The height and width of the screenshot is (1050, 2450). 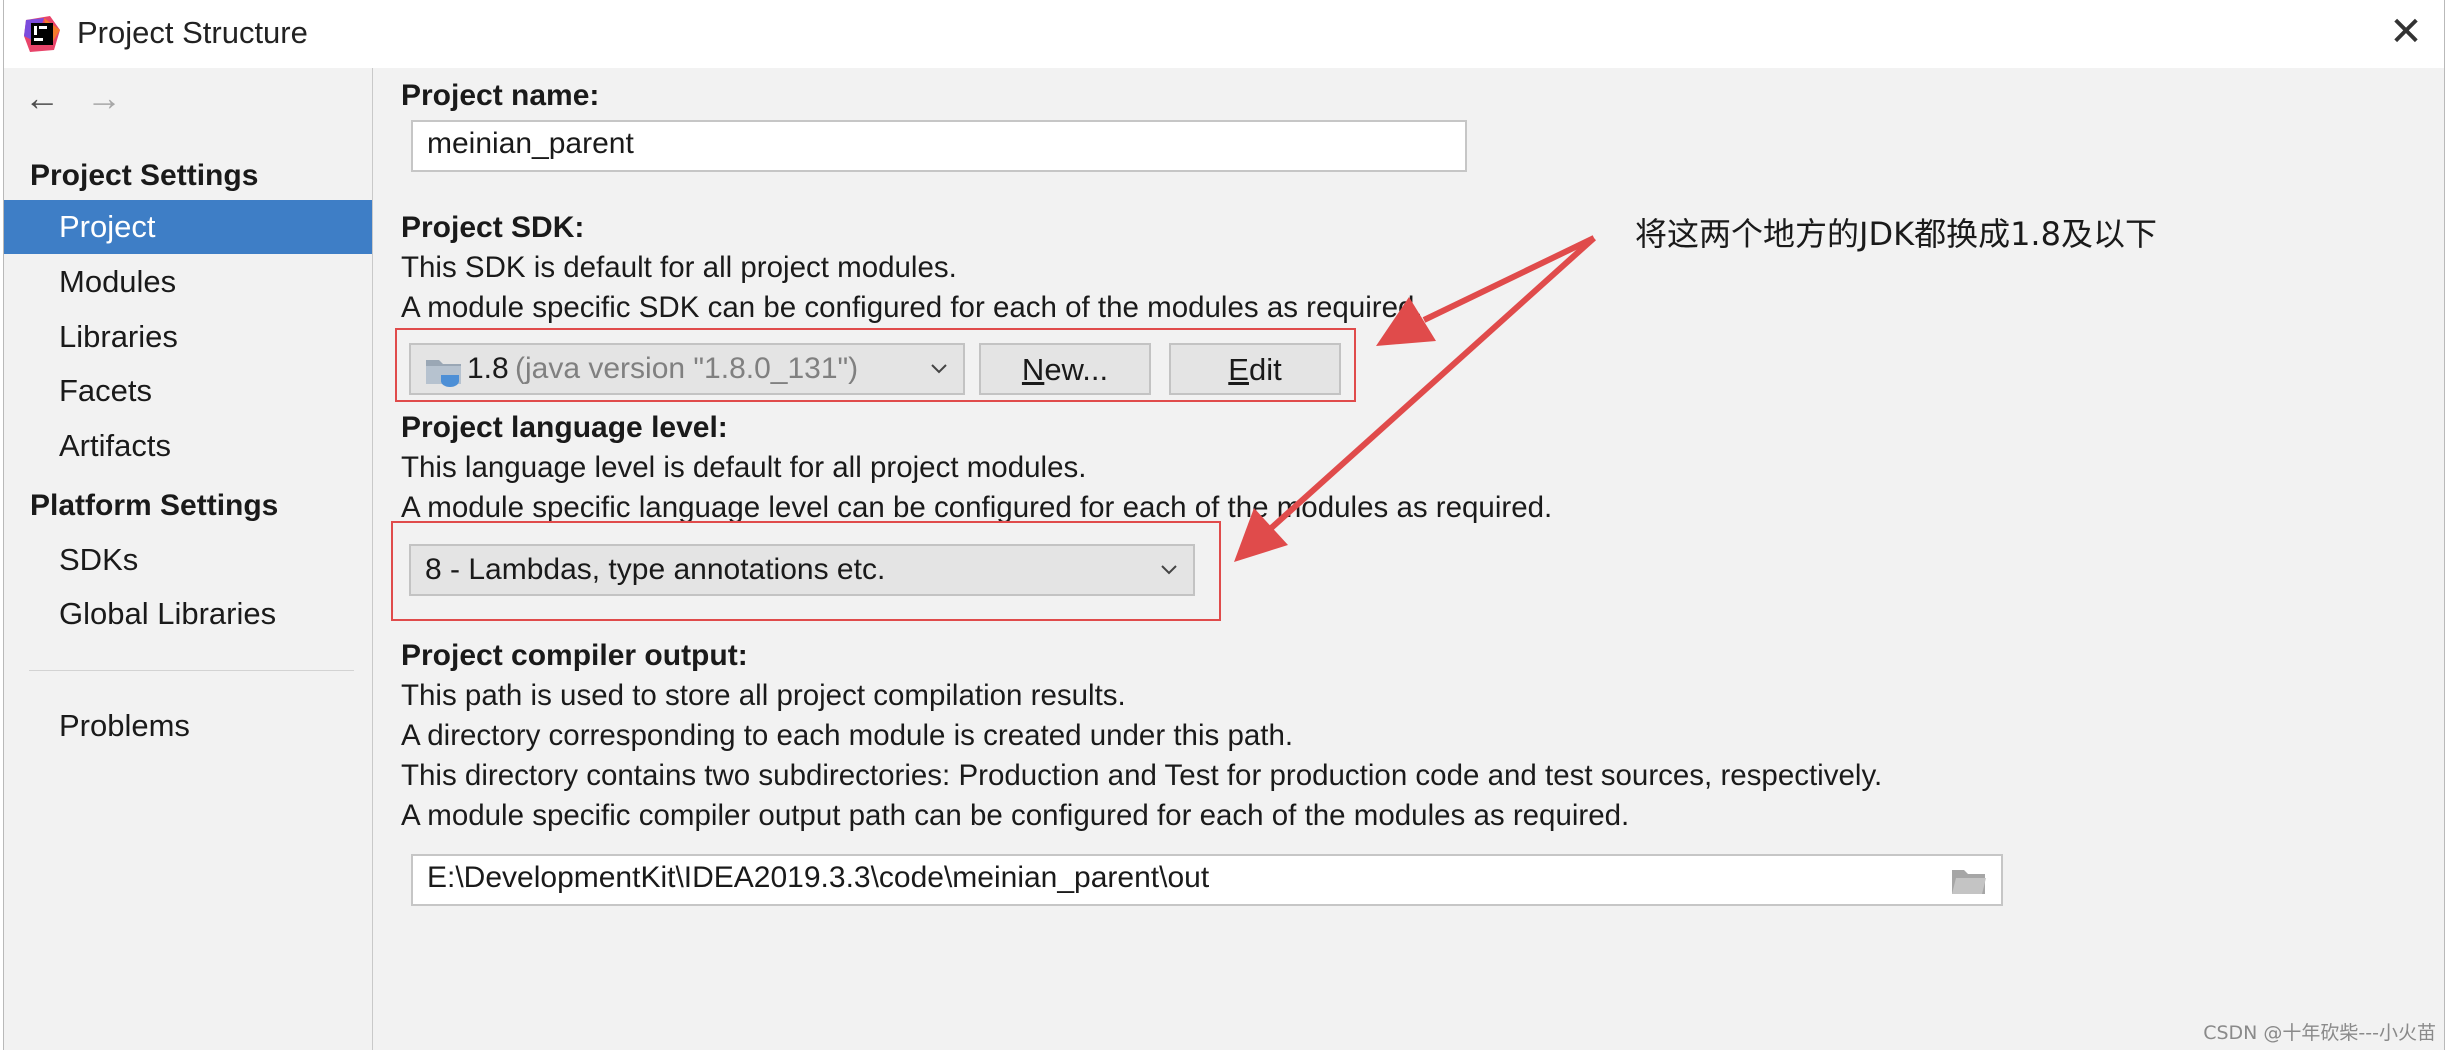 I want to click on sidebar-item-sdks: SDKs, so click(x=188, y=560).